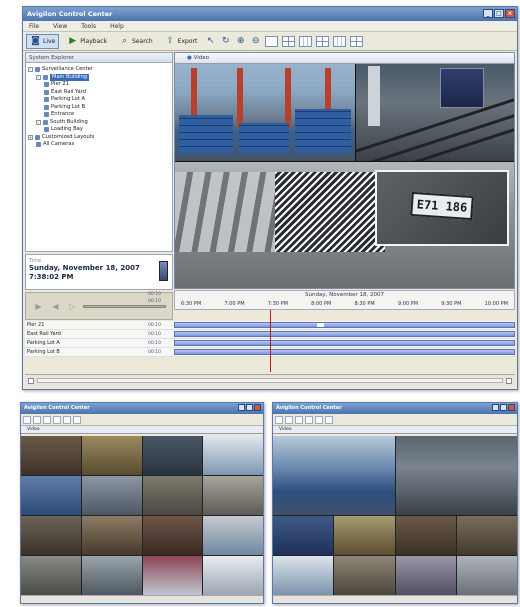 The image size is (520, 607). Describe the element at coordinates (265, 112) in the screenshot. I see `camera-view-pier` at that location.